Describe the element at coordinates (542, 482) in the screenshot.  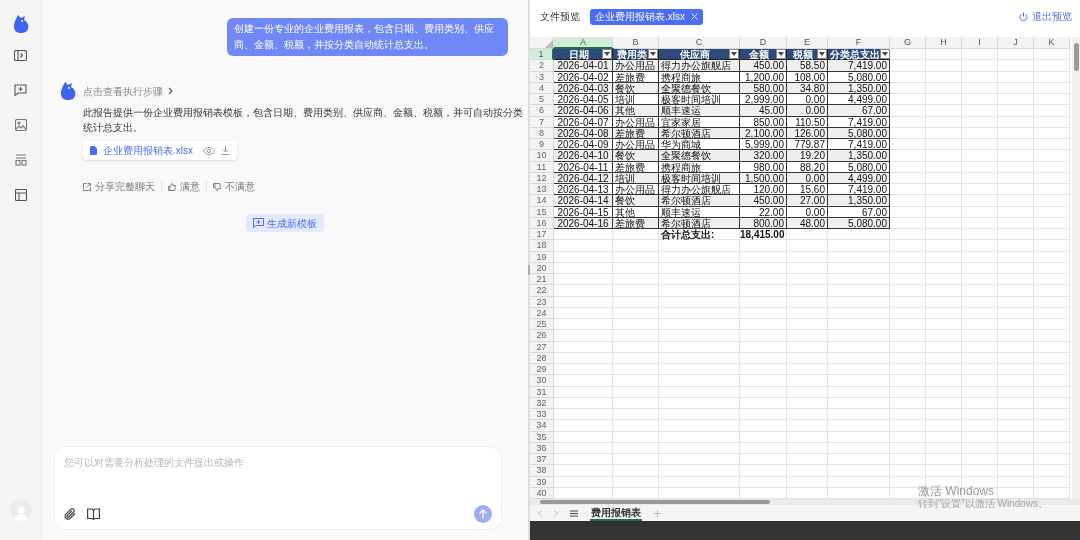
I see `row-number: 39` at that location.